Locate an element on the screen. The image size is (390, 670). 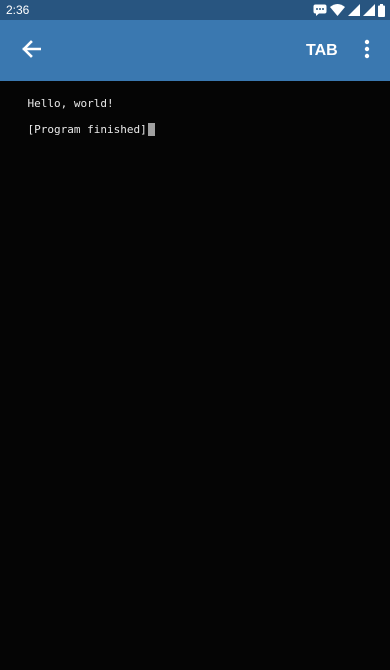
terminal-line-text: [Program finished] is located at coordinates (87, 129).